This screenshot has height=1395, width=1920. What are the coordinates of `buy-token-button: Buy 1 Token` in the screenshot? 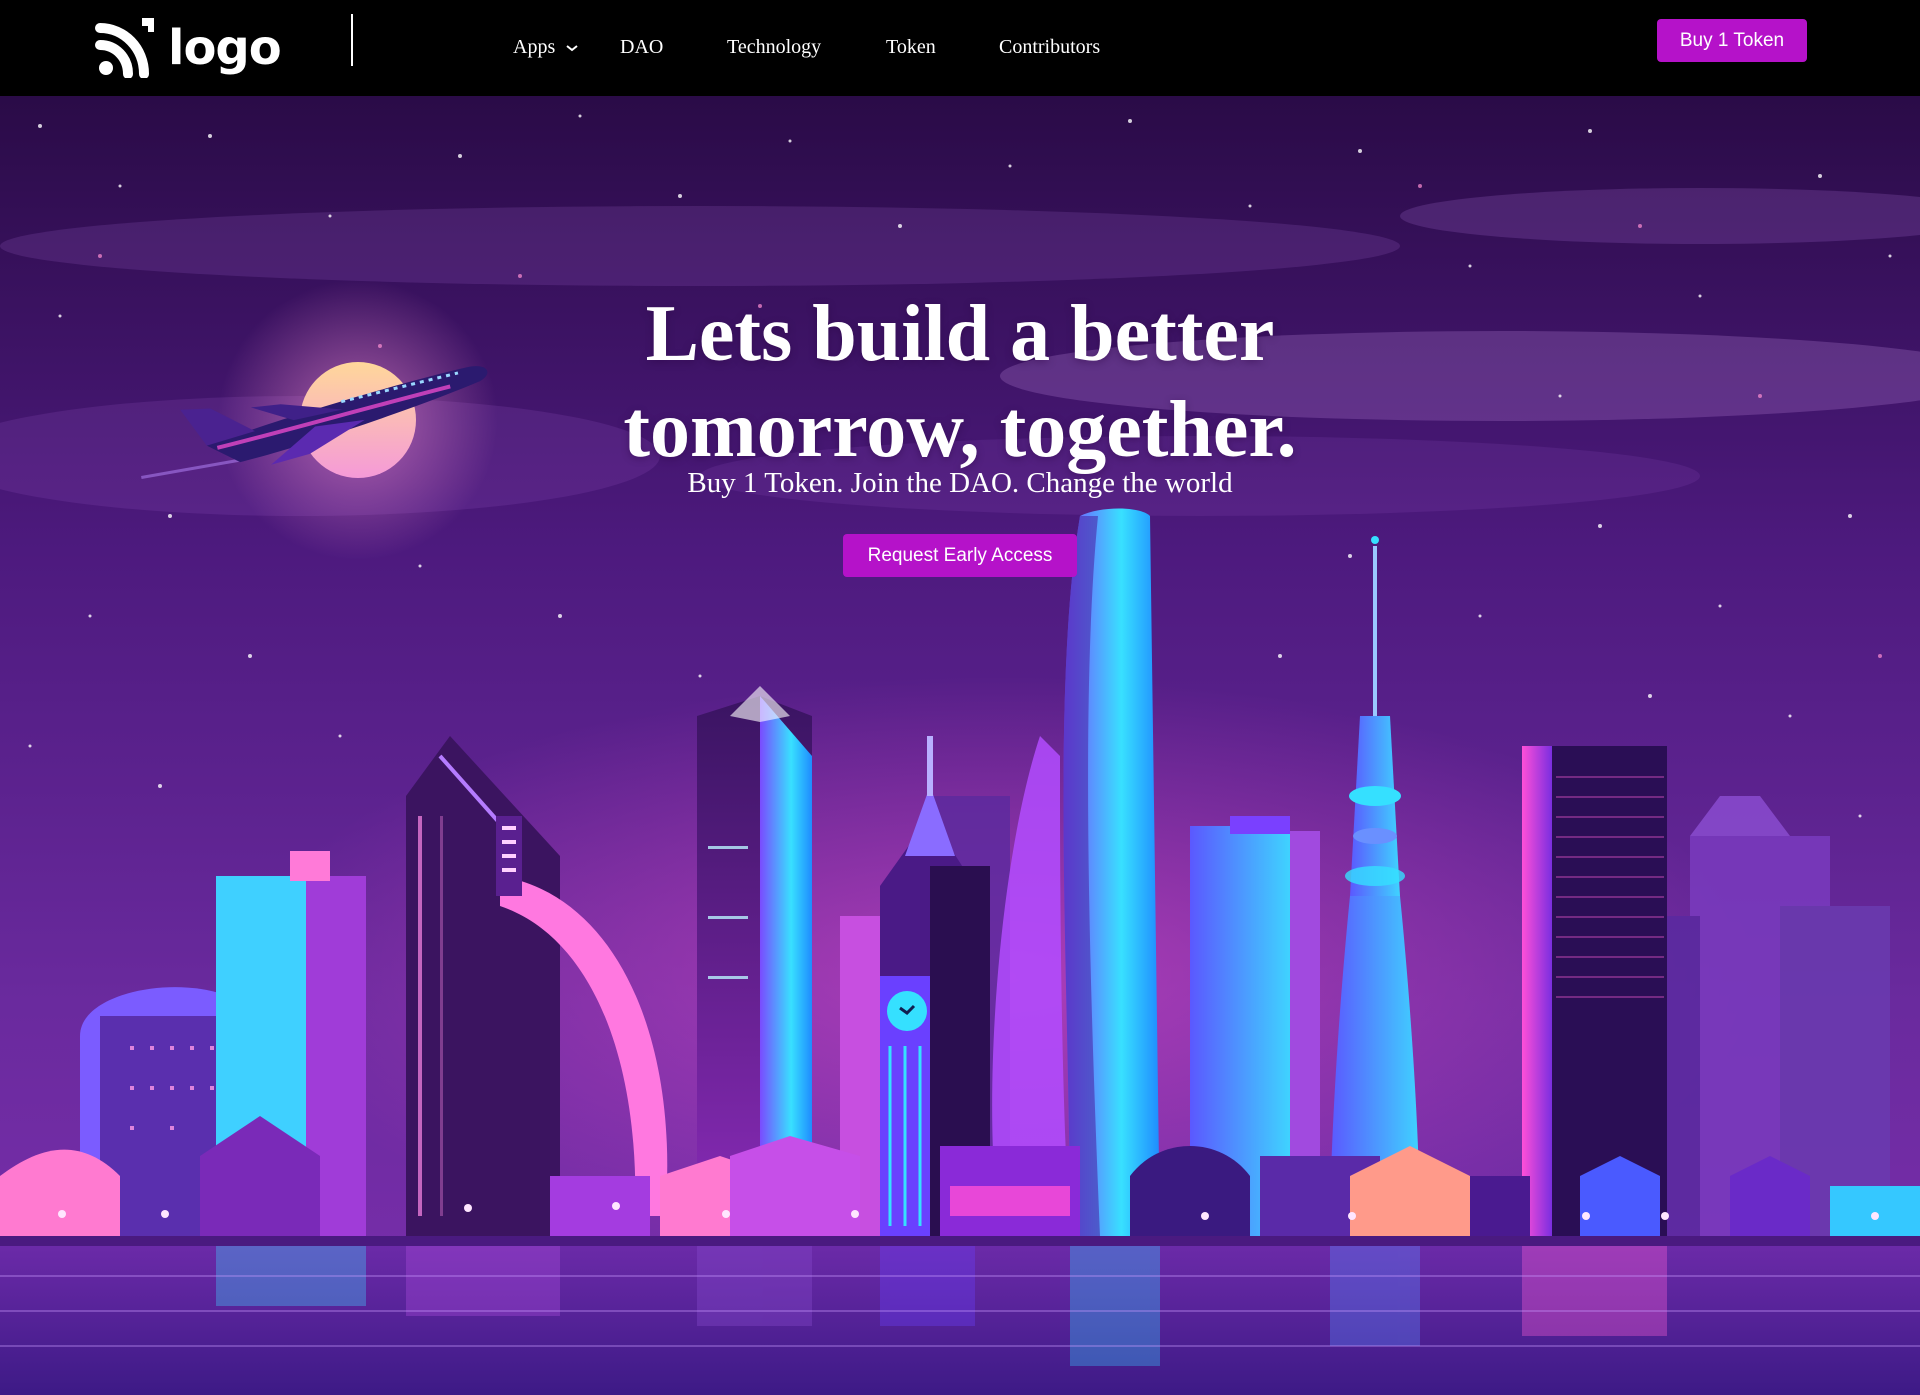 It's located at (1732, 40).